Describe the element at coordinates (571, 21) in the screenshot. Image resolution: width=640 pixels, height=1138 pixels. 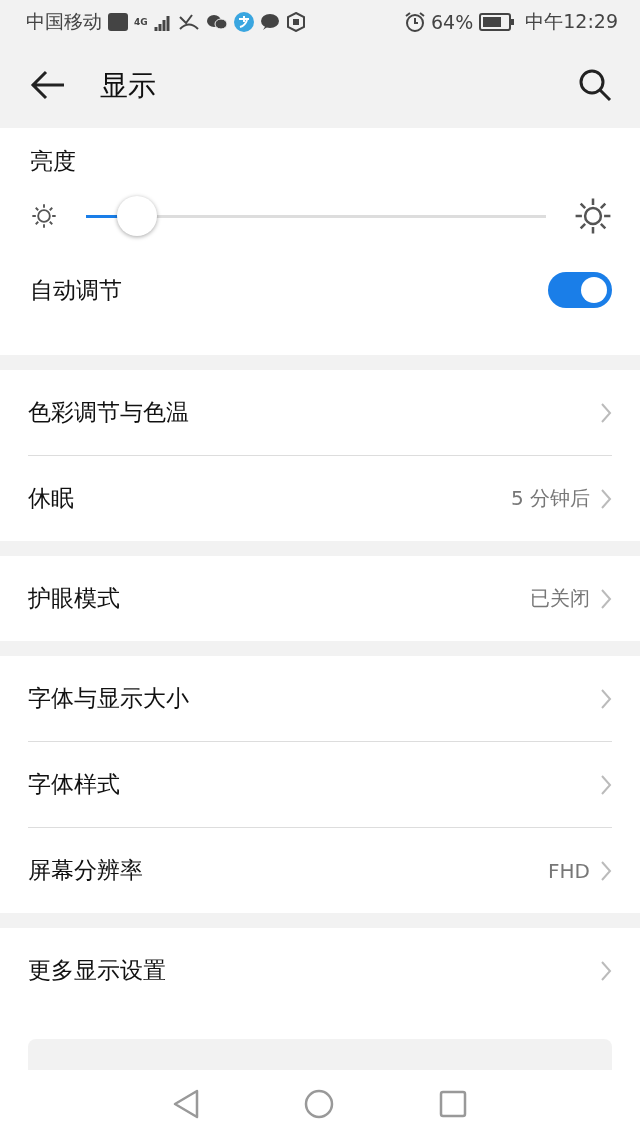
I see `clock-time: 中午12:29` at that location.